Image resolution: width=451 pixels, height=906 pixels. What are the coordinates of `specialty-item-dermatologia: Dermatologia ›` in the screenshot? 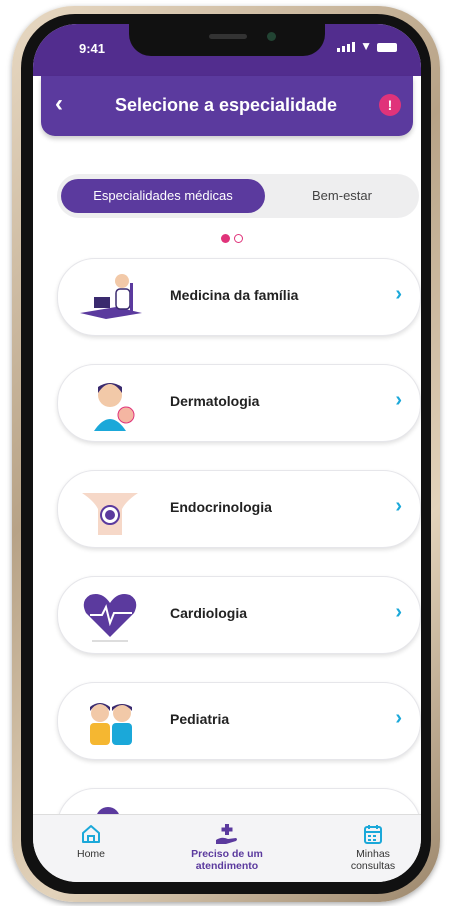 It's located at (239, 403).